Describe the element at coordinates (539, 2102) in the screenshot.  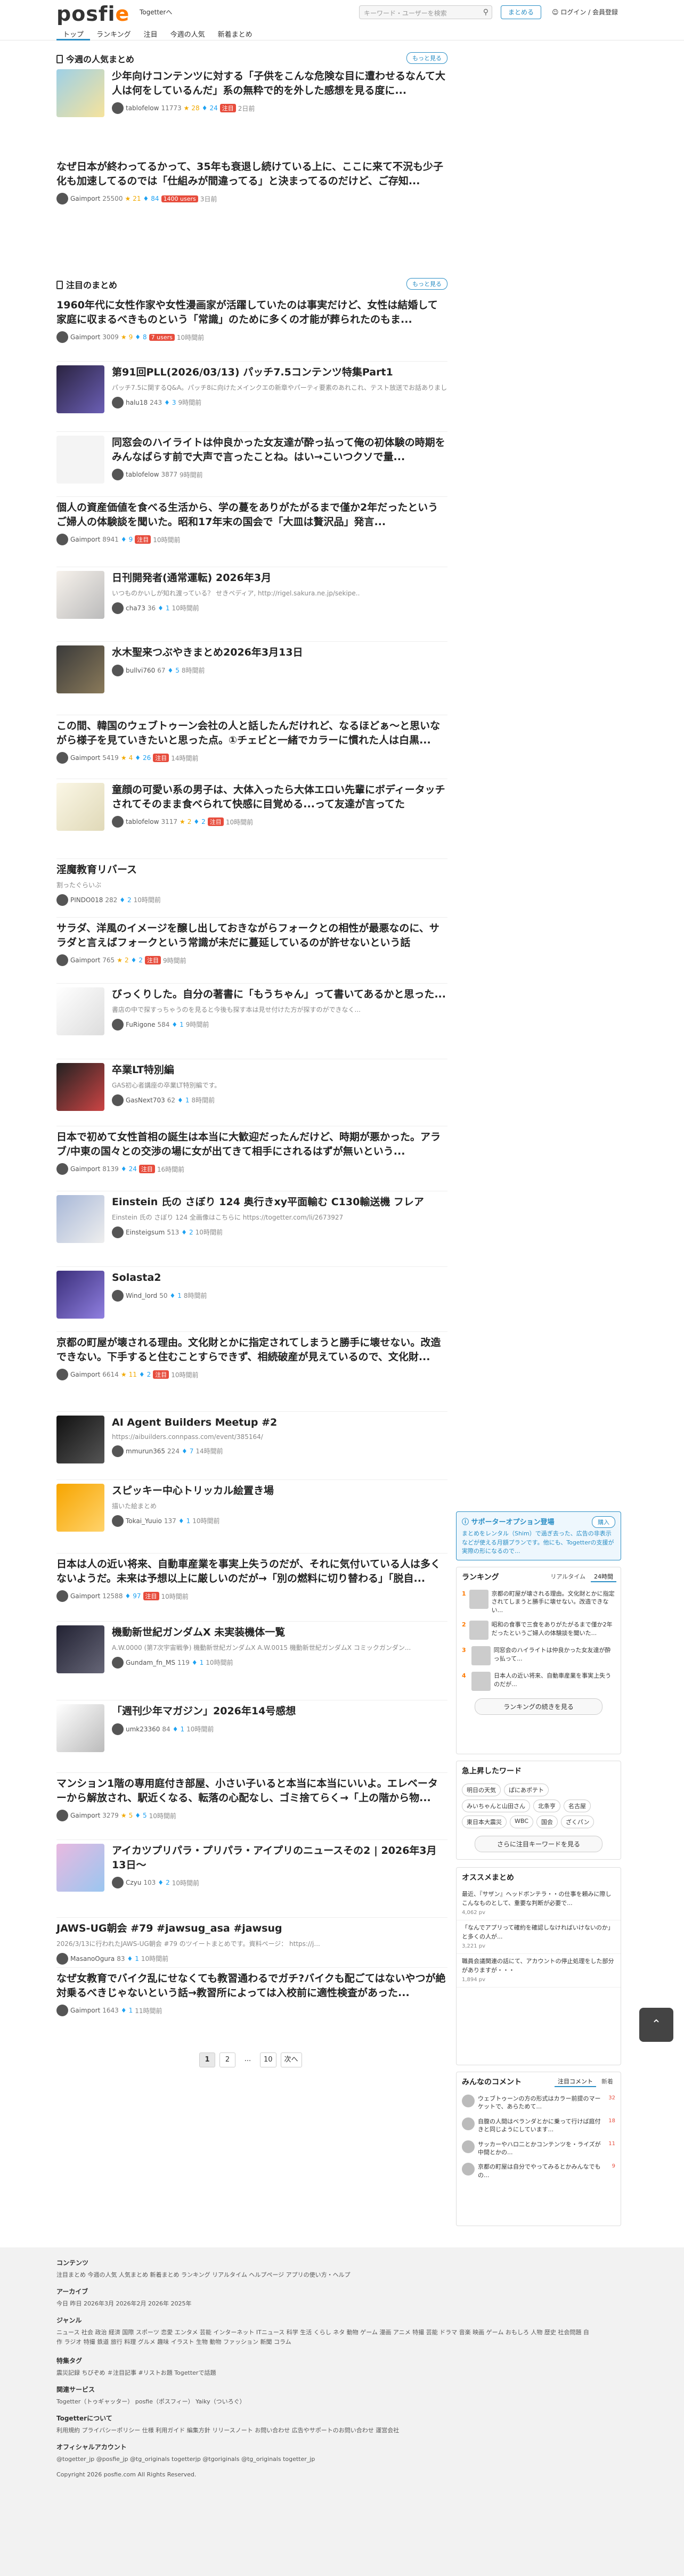
I see `comment-item: ウェブトゥーンの方の形式はカラー前提のマーケットで、あらためて... 32` at that location.